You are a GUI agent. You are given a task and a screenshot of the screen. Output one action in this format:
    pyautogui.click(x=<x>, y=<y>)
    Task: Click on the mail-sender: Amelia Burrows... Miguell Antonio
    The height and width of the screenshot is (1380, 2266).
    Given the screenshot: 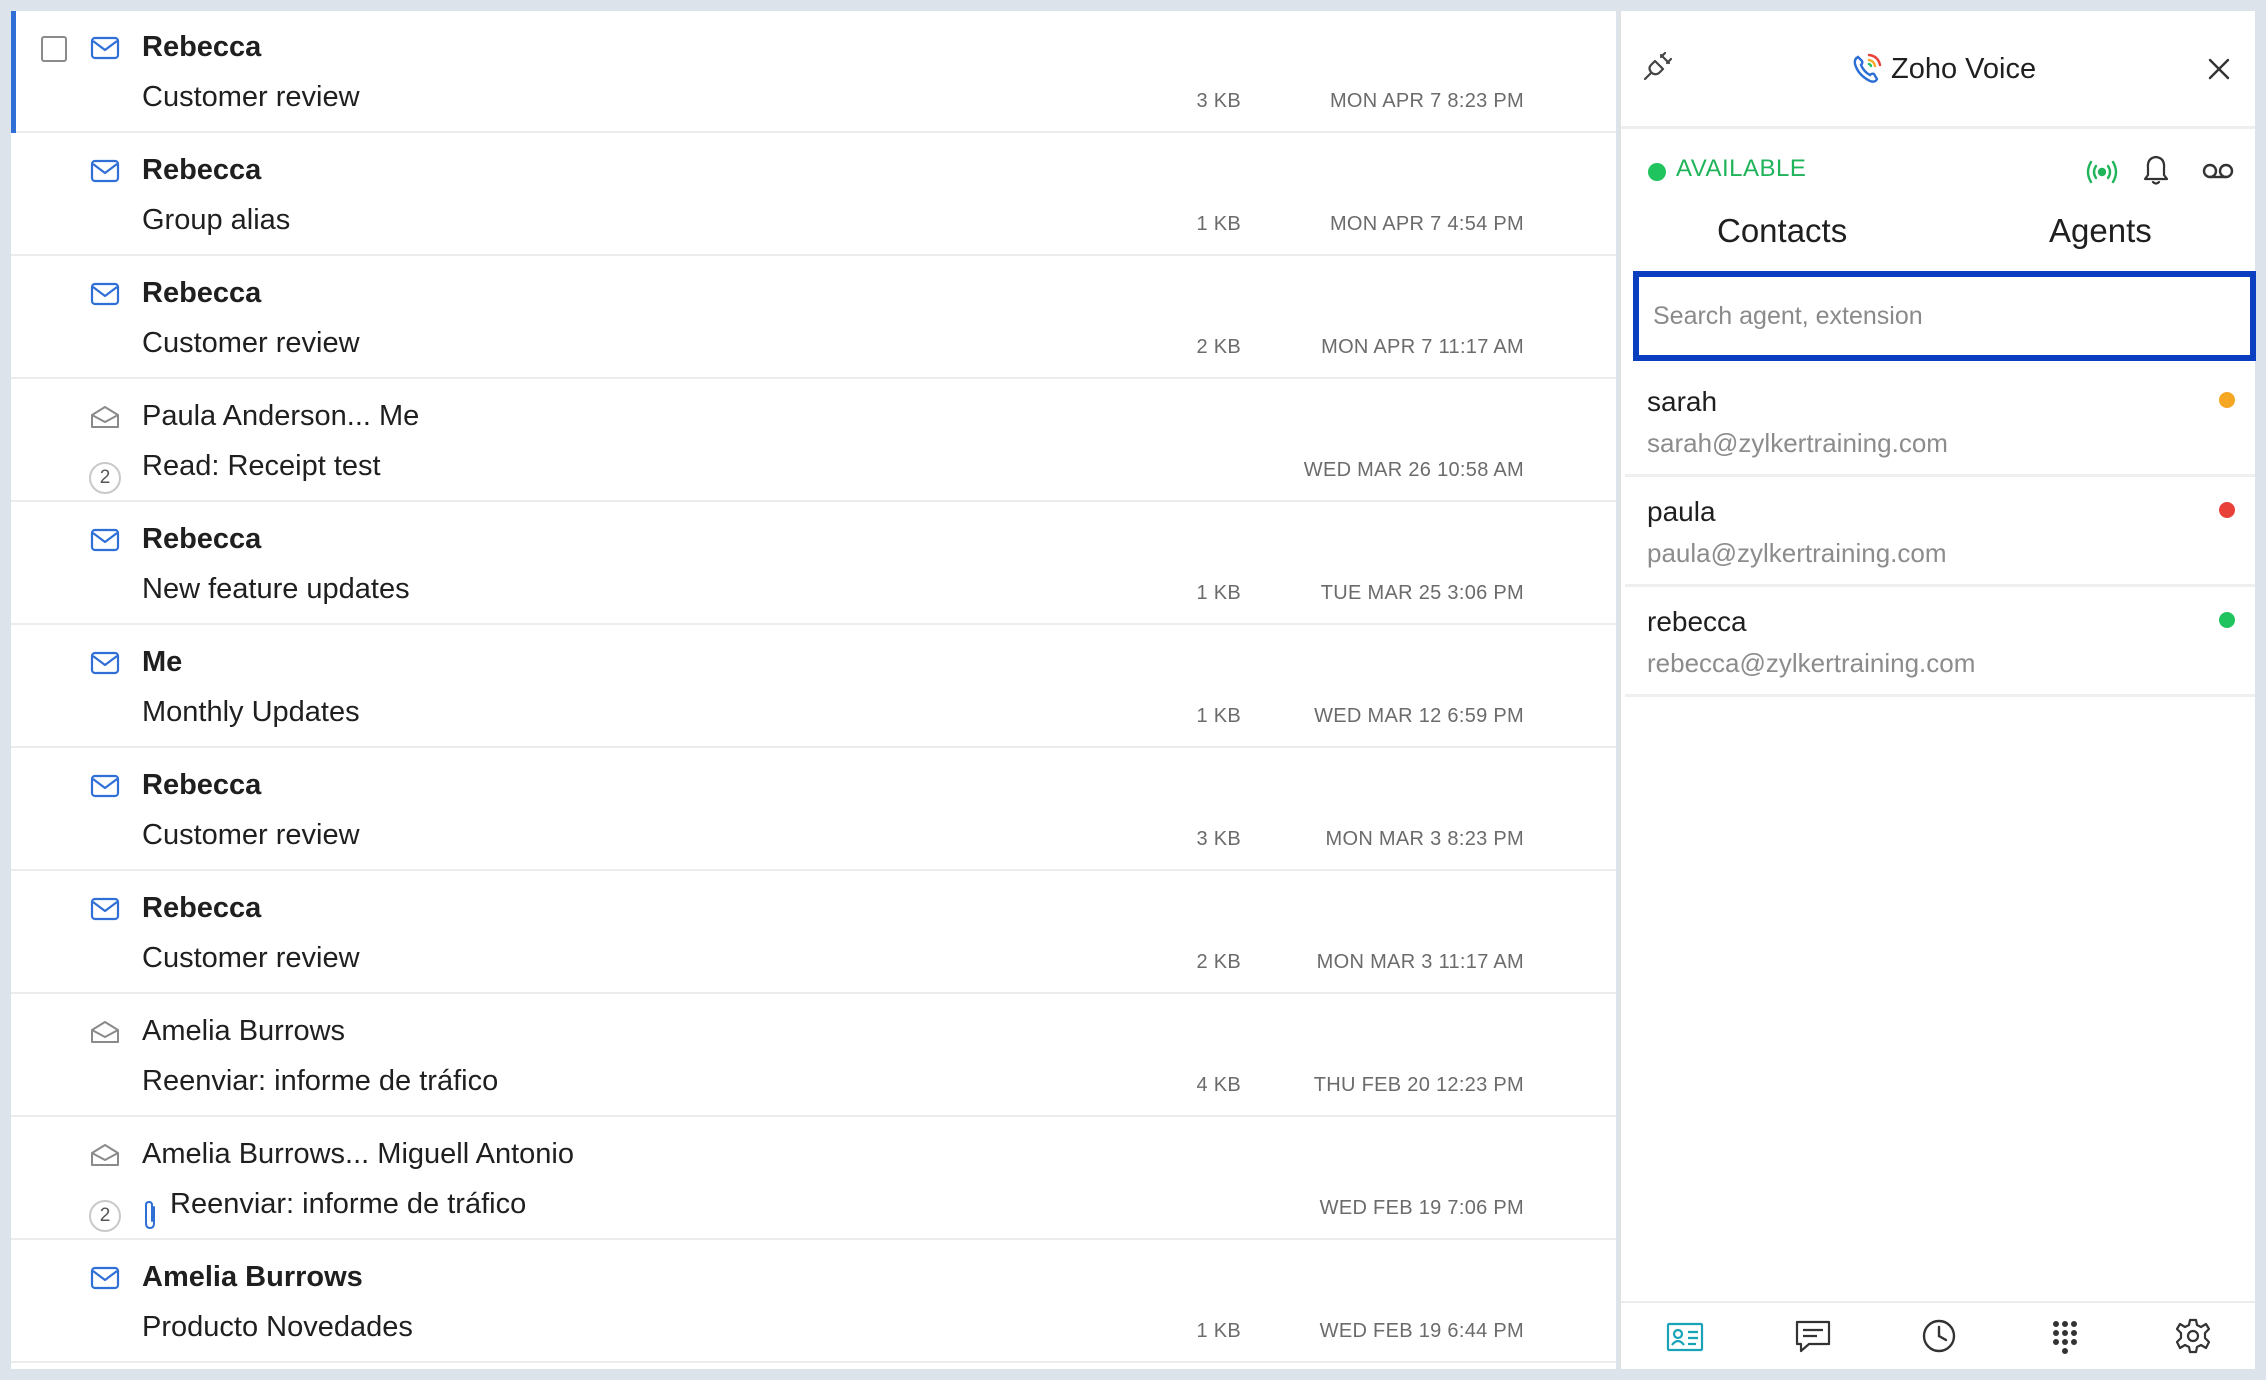 What is the action you would take?
    pyautogui.click(x=358, y=1154)
    